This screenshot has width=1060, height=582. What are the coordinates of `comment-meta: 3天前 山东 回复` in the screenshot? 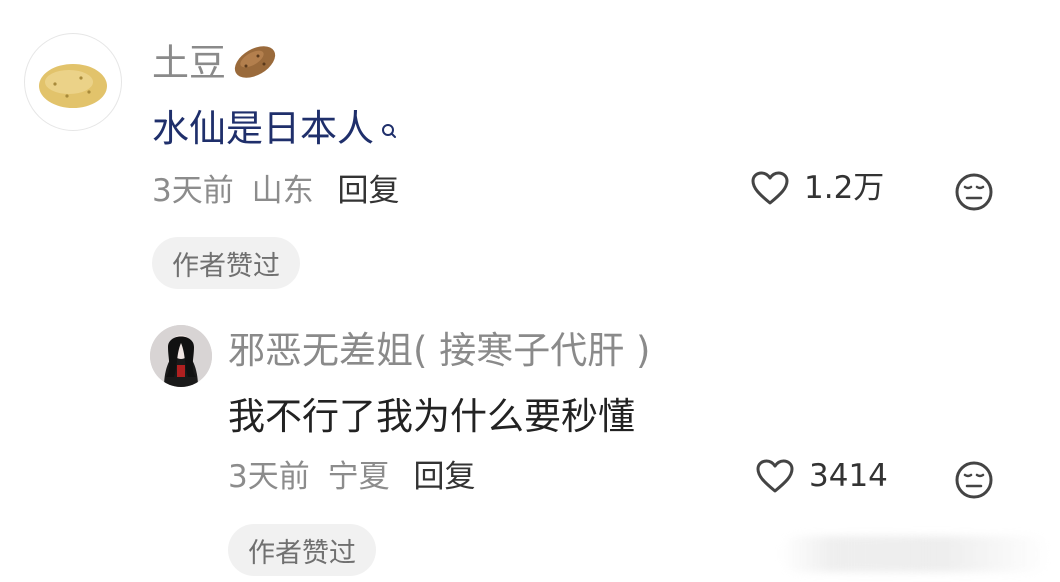 It's located at (275, 191).